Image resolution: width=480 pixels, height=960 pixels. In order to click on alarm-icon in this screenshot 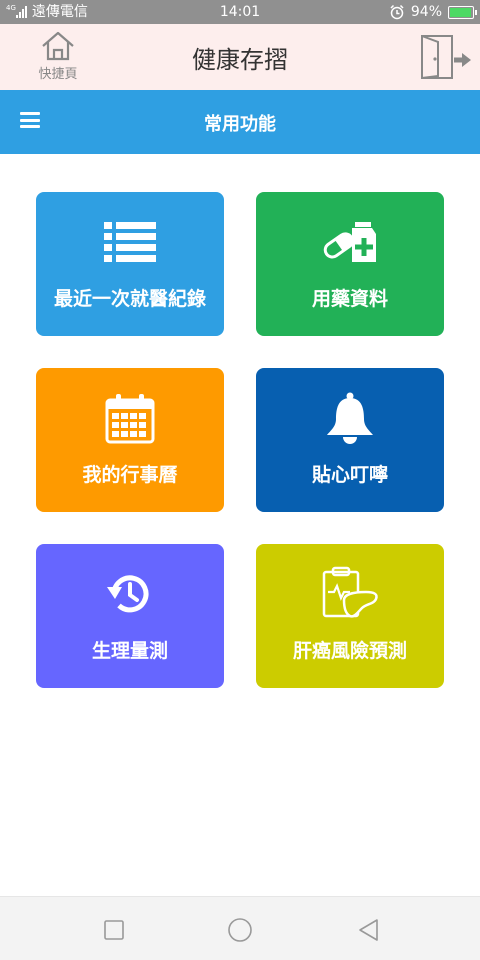, I will do `click(397, 12)`.